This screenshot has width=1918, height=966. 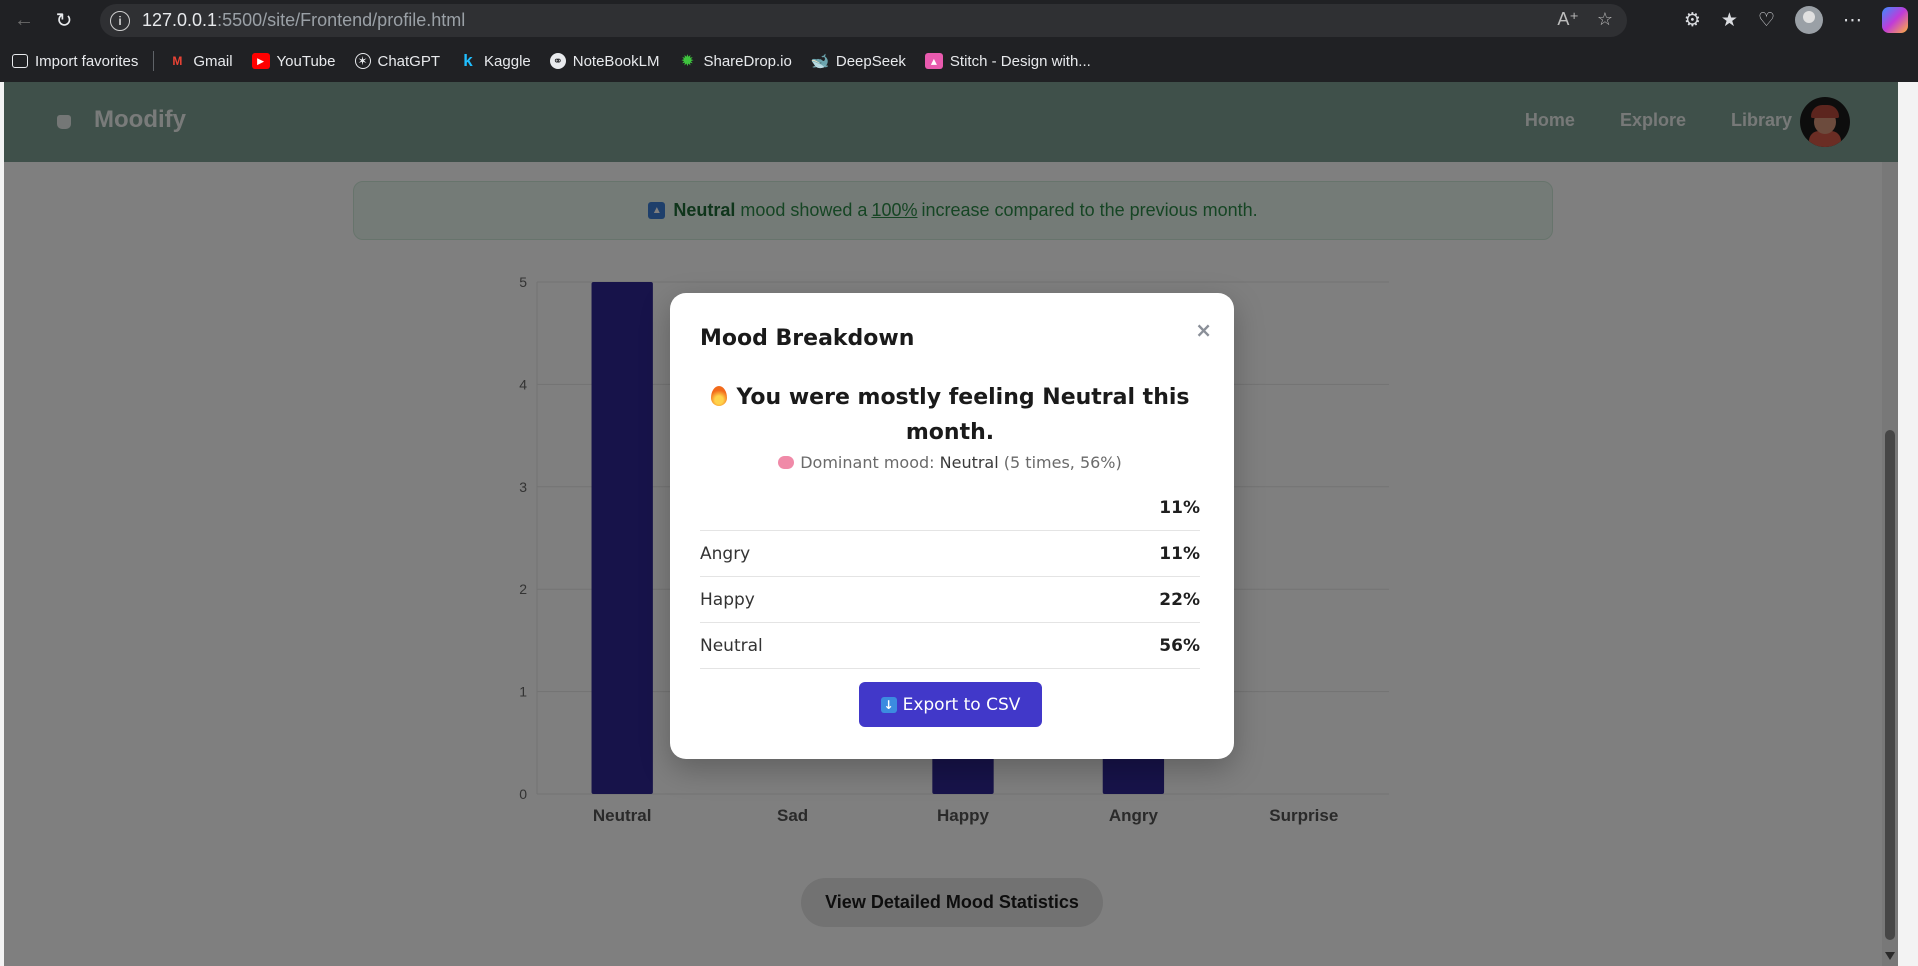 I want to click on favorites-icon: ★, so click(x=1729, y=20).